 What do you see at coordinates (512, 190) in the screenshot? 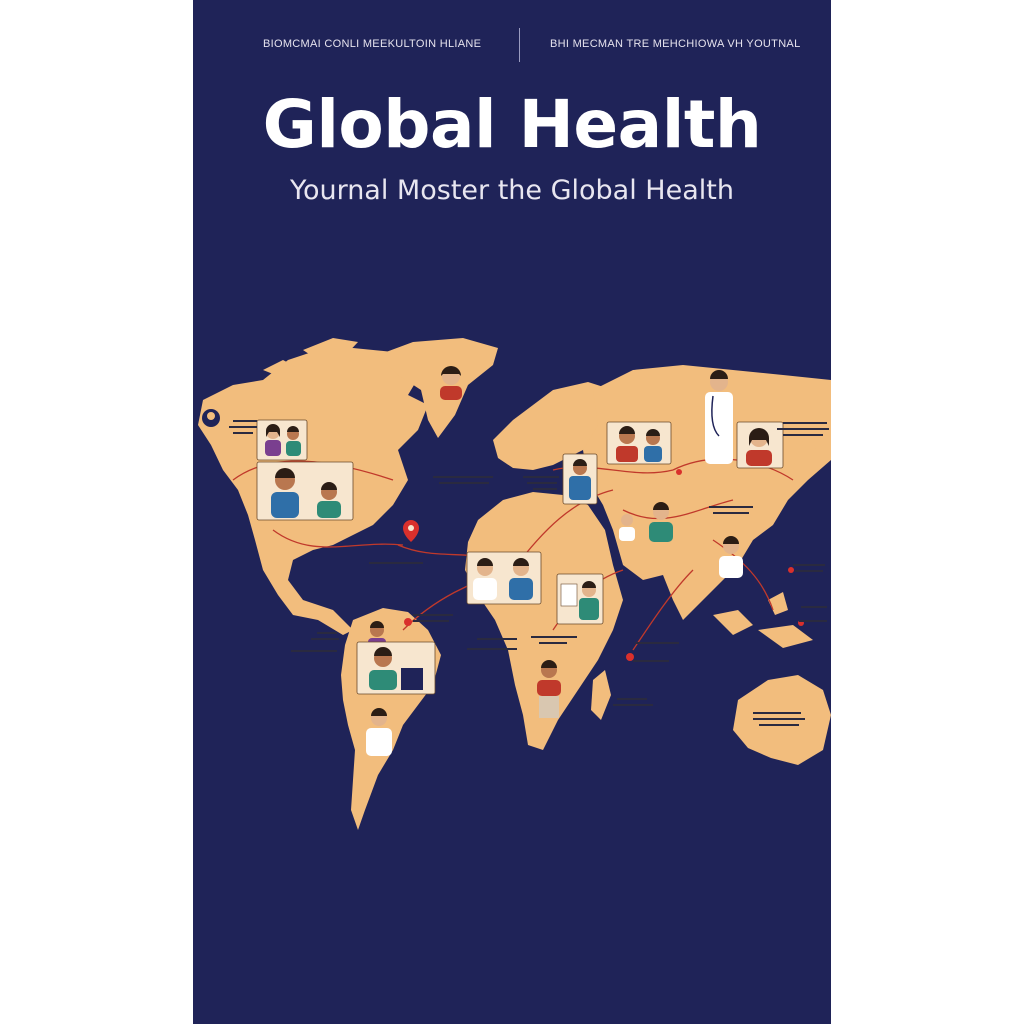
I see `cover-subtitle: Yournal Moster the Global Health` at bounding box center [512, 190].